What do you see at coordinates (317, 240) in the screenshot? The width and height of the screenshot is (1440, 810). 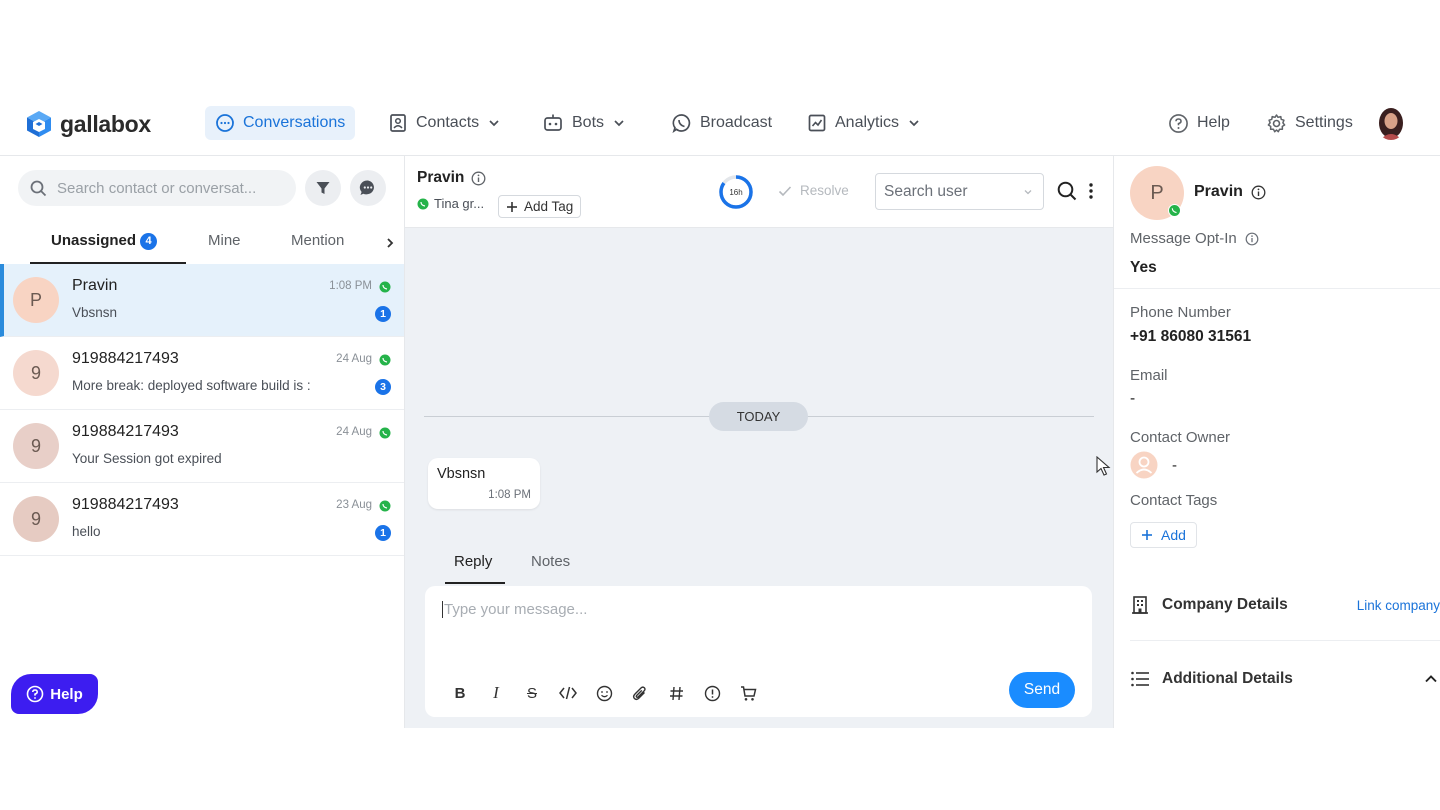 I see `tab-mention: Mention` at bounding box center [317, 240].